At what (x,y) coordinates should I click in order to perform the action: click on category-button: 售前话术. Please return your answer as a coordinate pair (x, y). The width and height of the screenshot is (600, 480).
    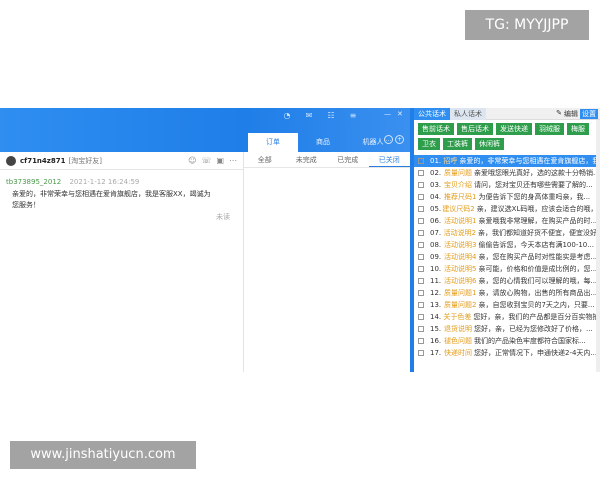
    Looking at the image, I should click on (436, 129).